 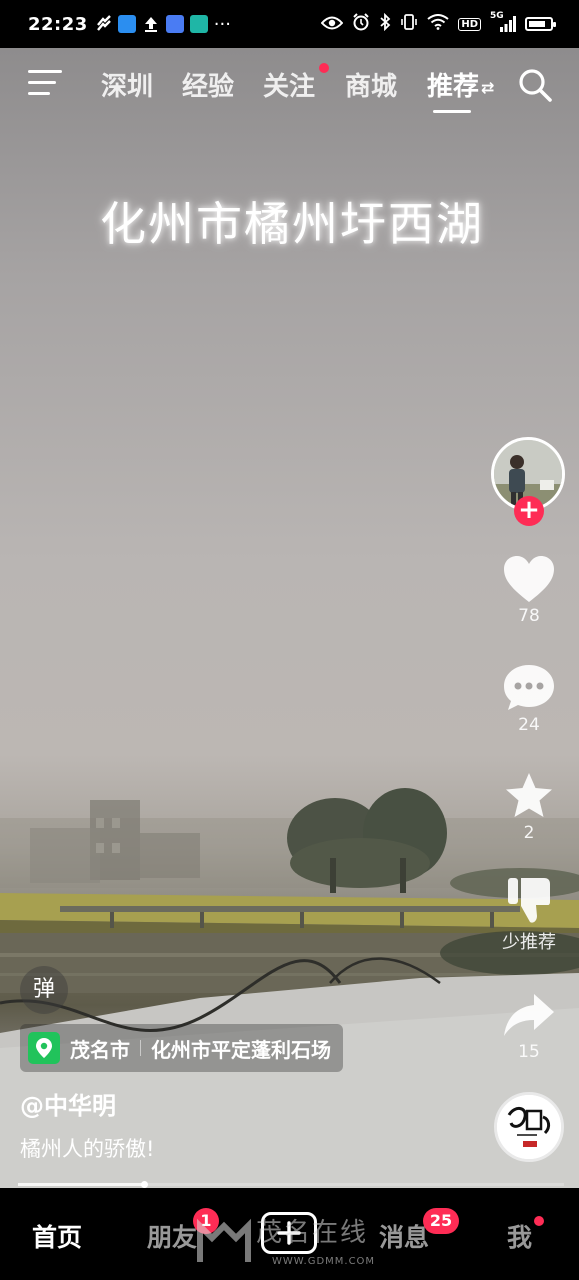 What do you see at coordinates (488, 87) in the screenshot?
I see `swap-icon: ⇄` at bounding box center [488, 87].